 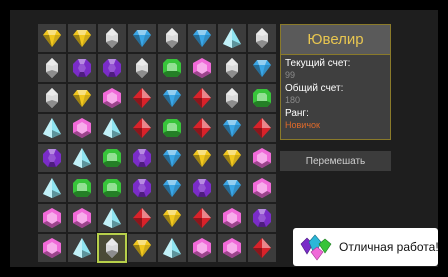 I want to click on current-score-value: 99, so click(x=290, y=75).